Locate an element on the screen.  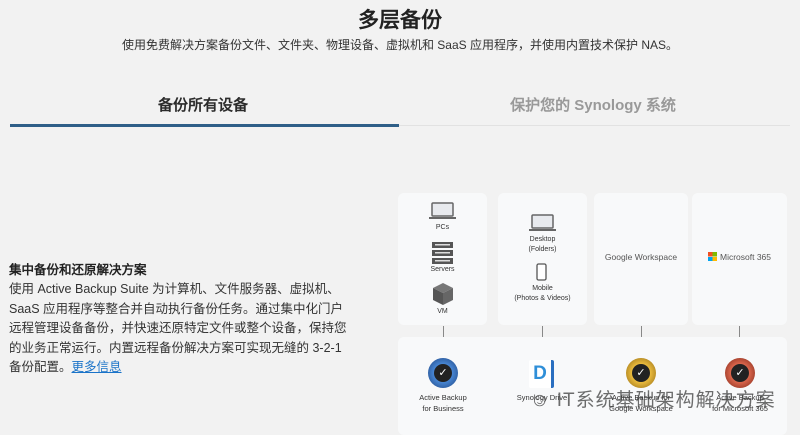
card-devices: PCs Servers VM is located at coordinates (442, 259).